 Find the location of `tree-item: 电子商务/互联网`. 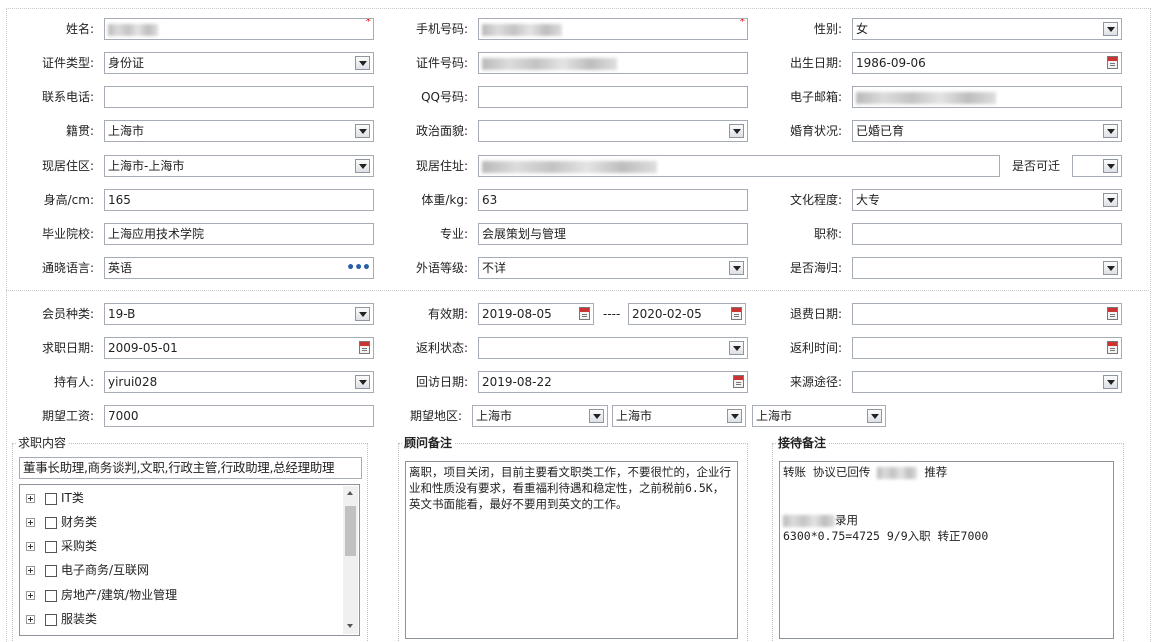

tree-item: 电子商务/互联网 is located at coordinates (87, 570).